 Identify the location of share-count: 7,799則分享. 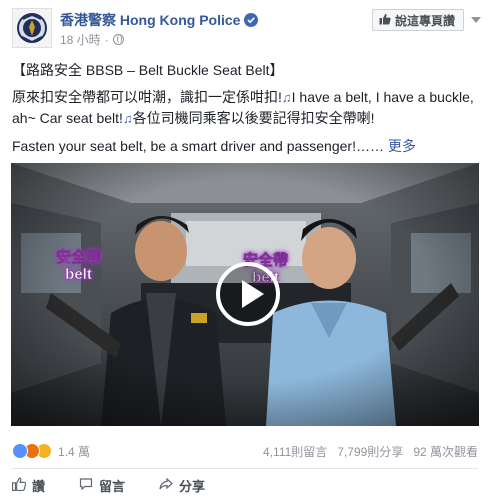
(370, 451).